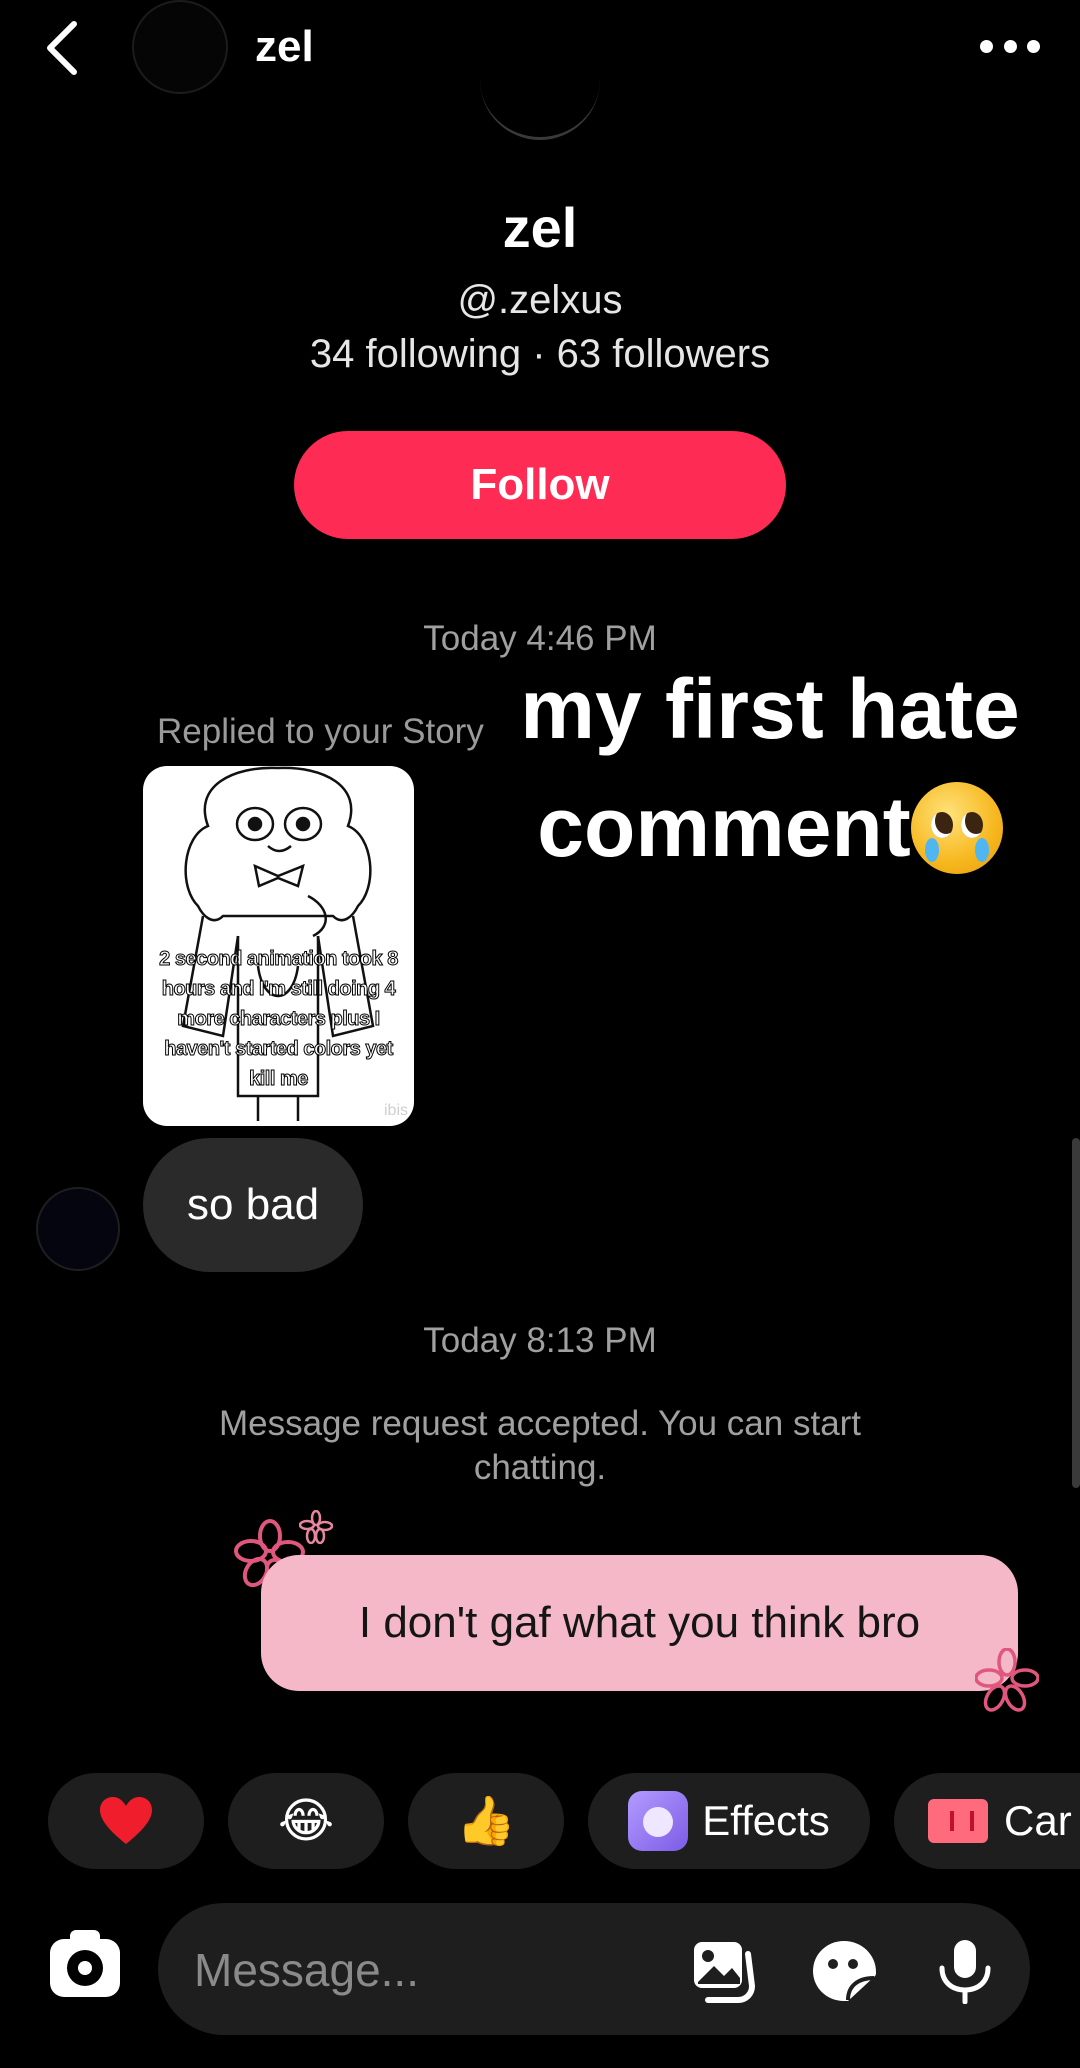 This screenshot has height=2068, width=1080. What do you see at coordinates (639, 1623) in the screenshot?
I see `sent-message-bubble: I don't gaf what you think bro` at bounding box center [639, 1623].